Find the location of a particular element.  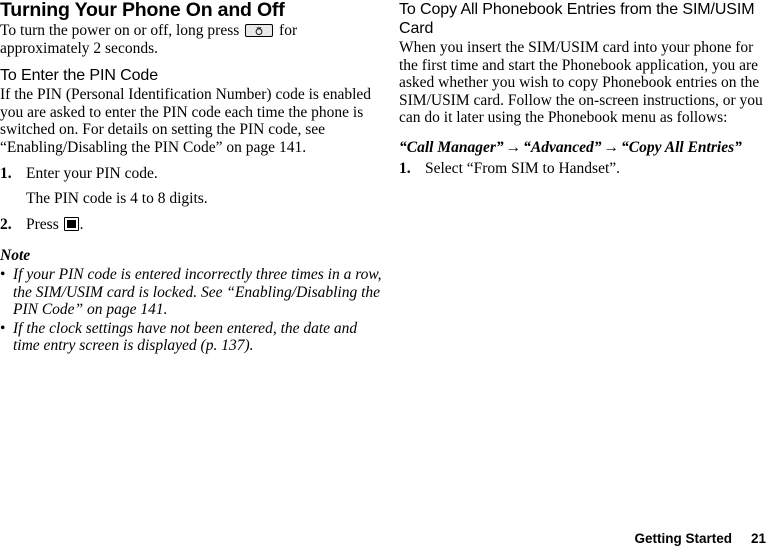

intro-text-before-key: To turn the power on or off, long press is located at coordinates (122, 30).